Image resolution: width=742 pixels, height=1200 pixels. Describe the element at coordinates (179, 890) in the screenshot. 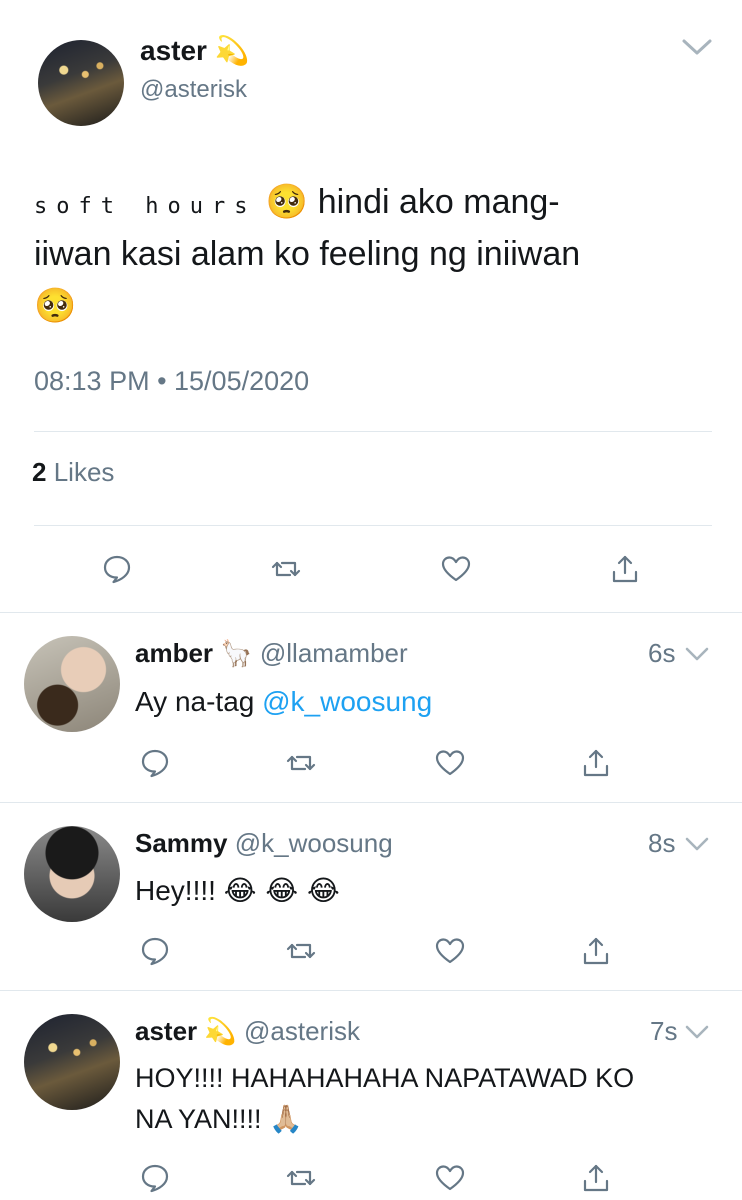

I see `reply-text-content: Hey!!!!` at that location.